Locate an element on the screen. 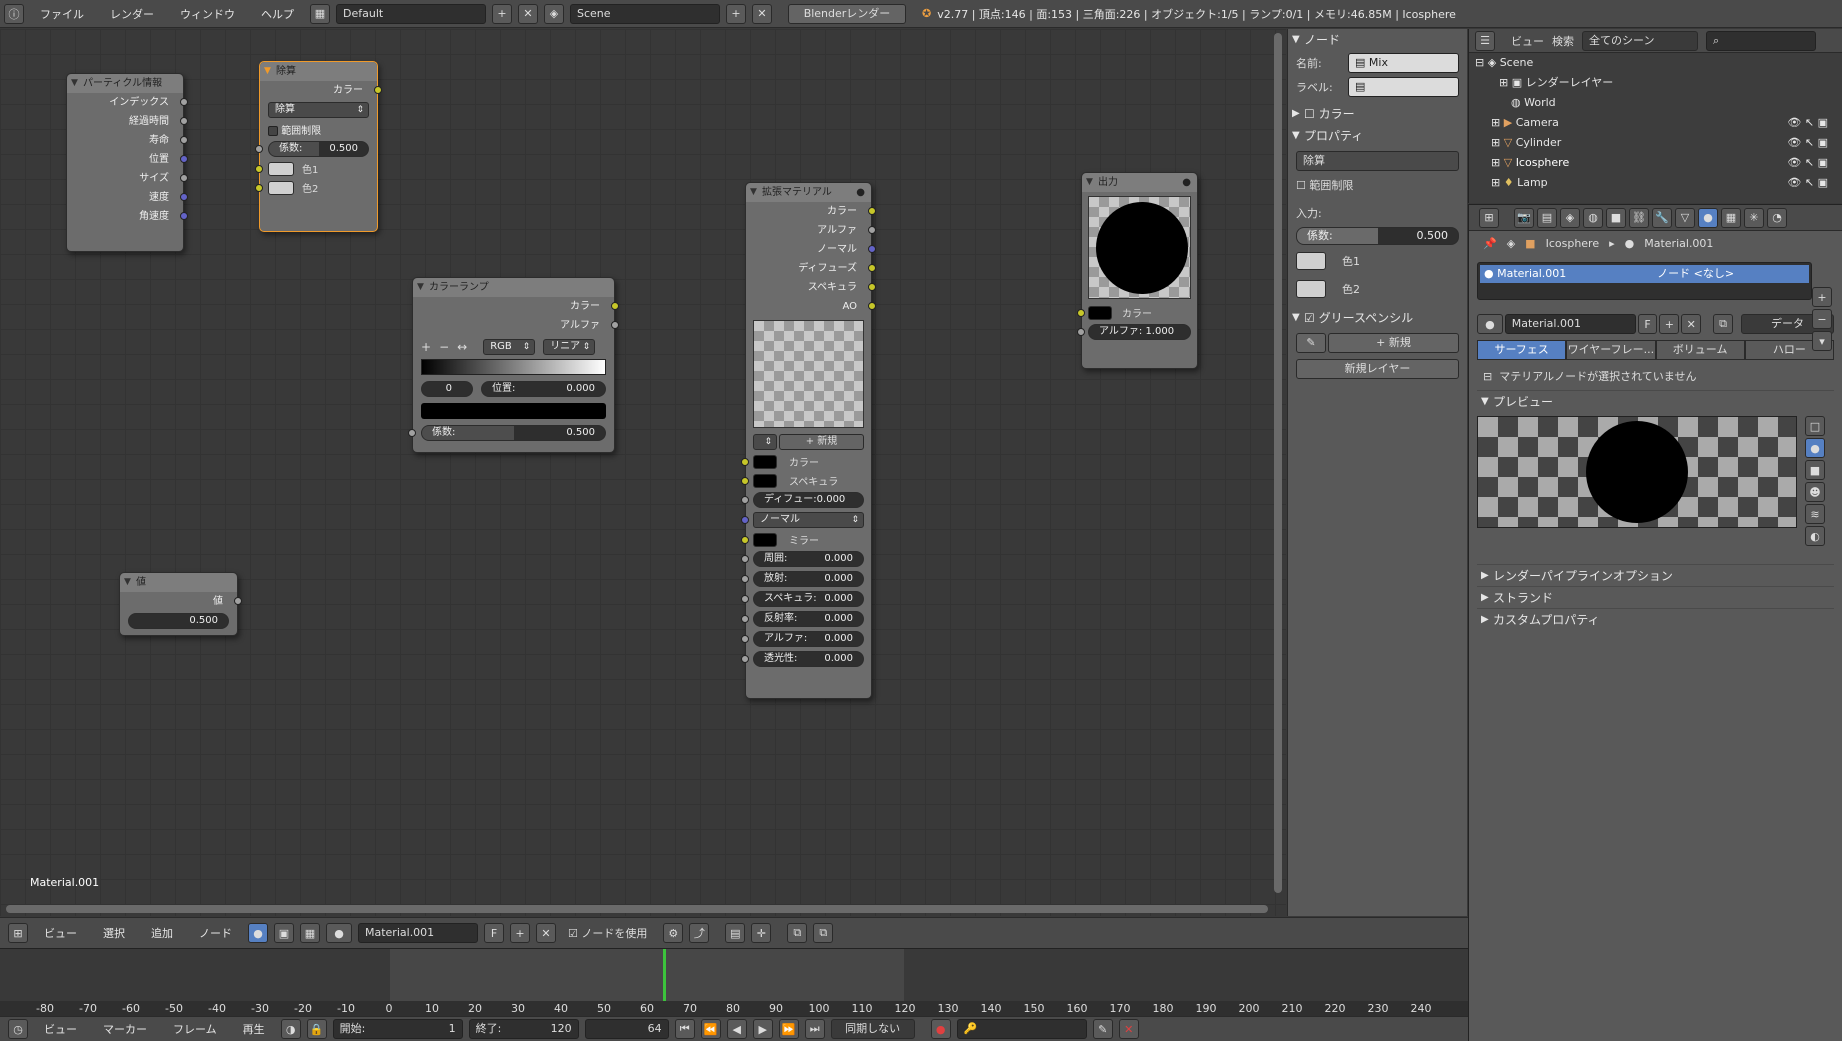  node-section-header: ▼ ノード is located at coordinates (1377, 40).